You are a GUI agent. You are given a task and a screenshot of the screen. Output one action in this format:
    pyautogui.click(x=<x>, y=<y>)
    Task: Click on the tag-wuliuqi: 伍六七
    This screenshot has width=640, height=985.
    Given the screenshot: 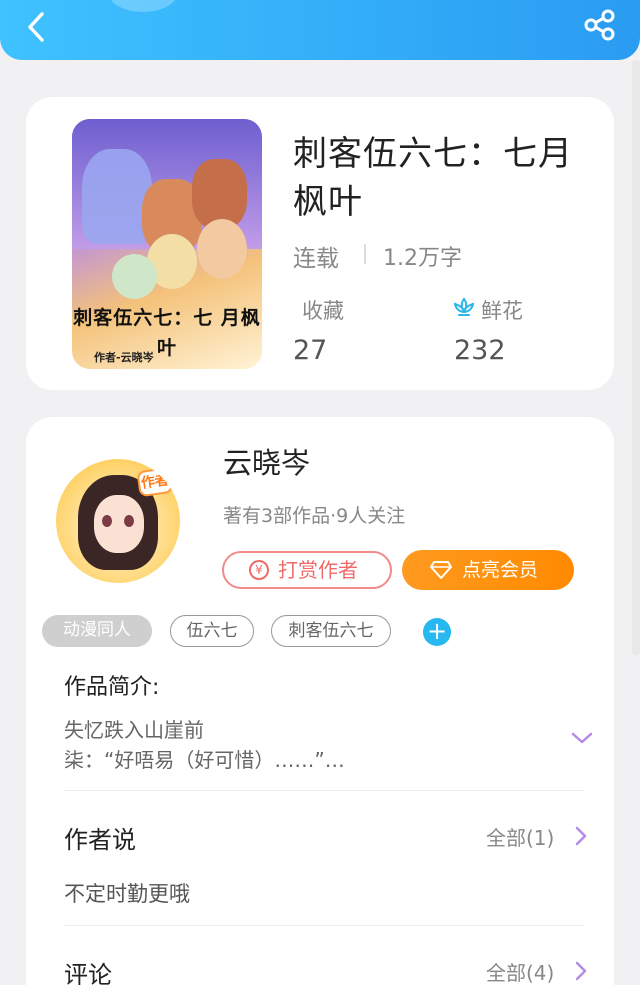 What is the action you would take?
    pyautogui.click(x=212, y=631)
    